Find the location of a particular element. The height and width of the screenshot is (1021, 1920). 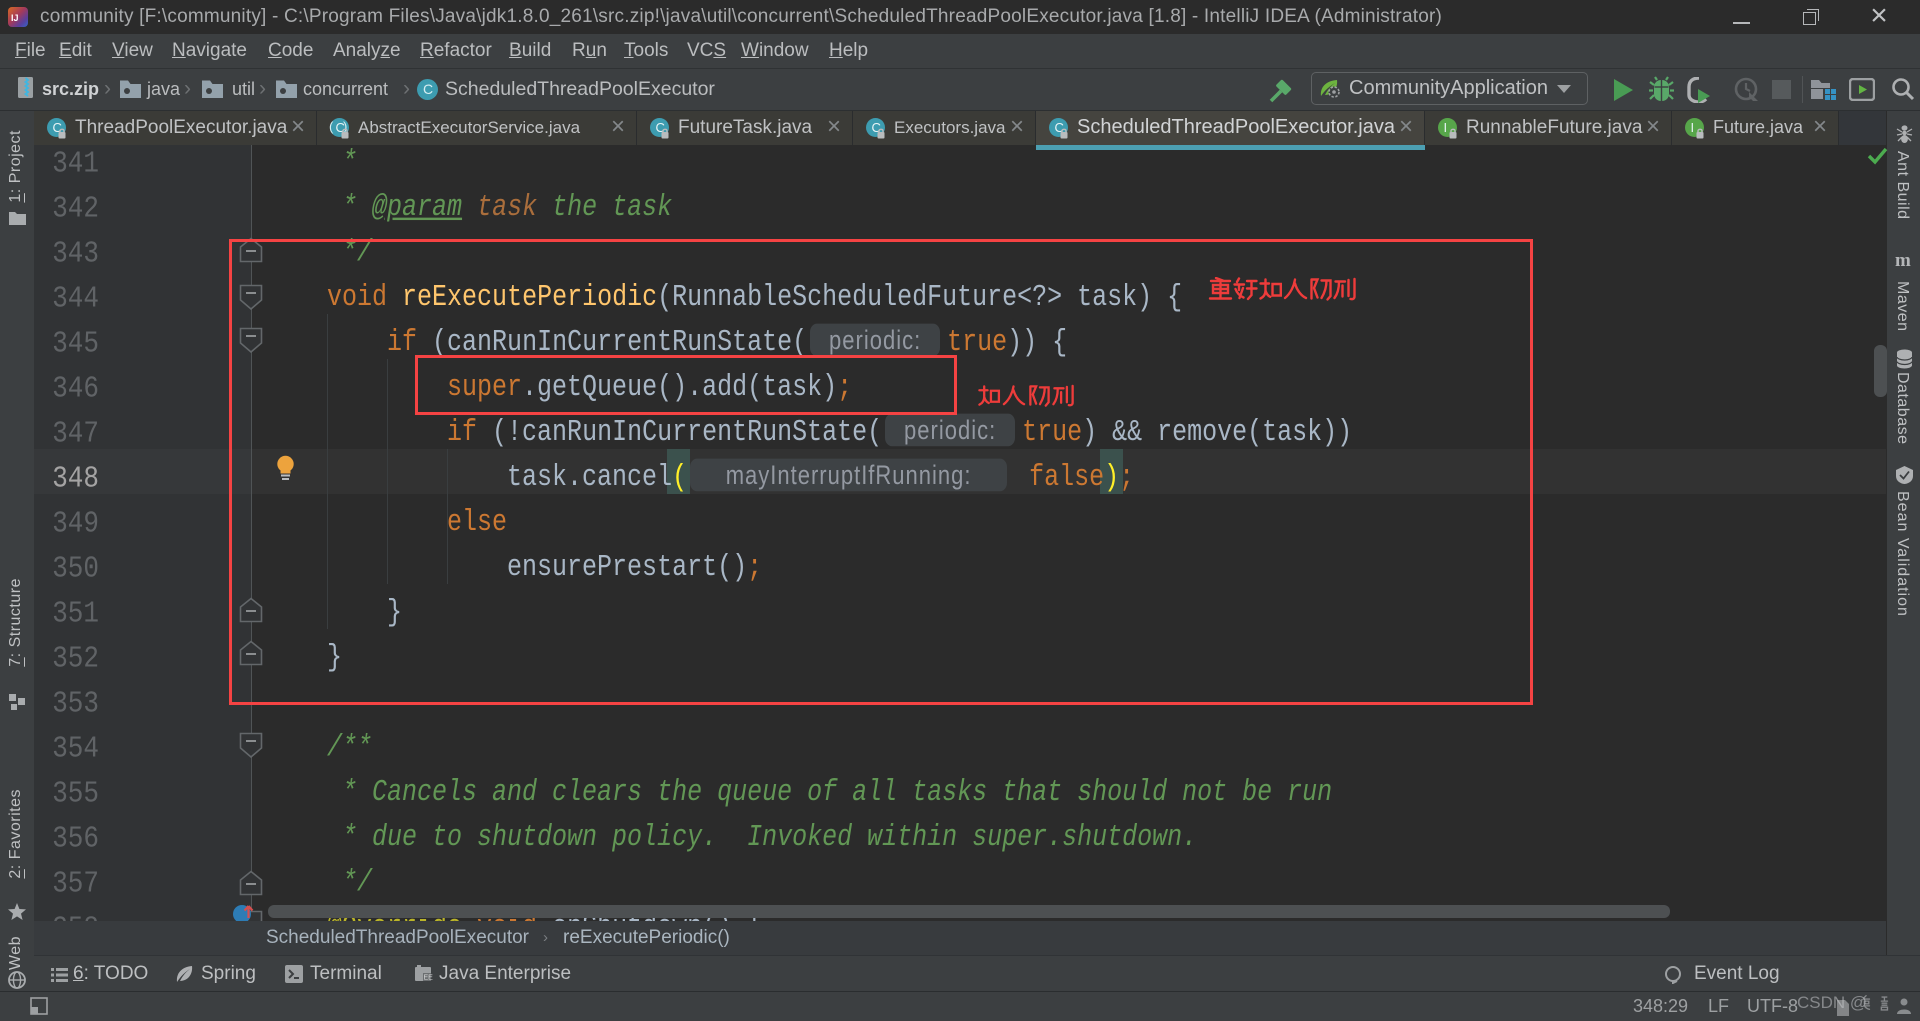

svg-text: EE is located at coordinates (429, 978).